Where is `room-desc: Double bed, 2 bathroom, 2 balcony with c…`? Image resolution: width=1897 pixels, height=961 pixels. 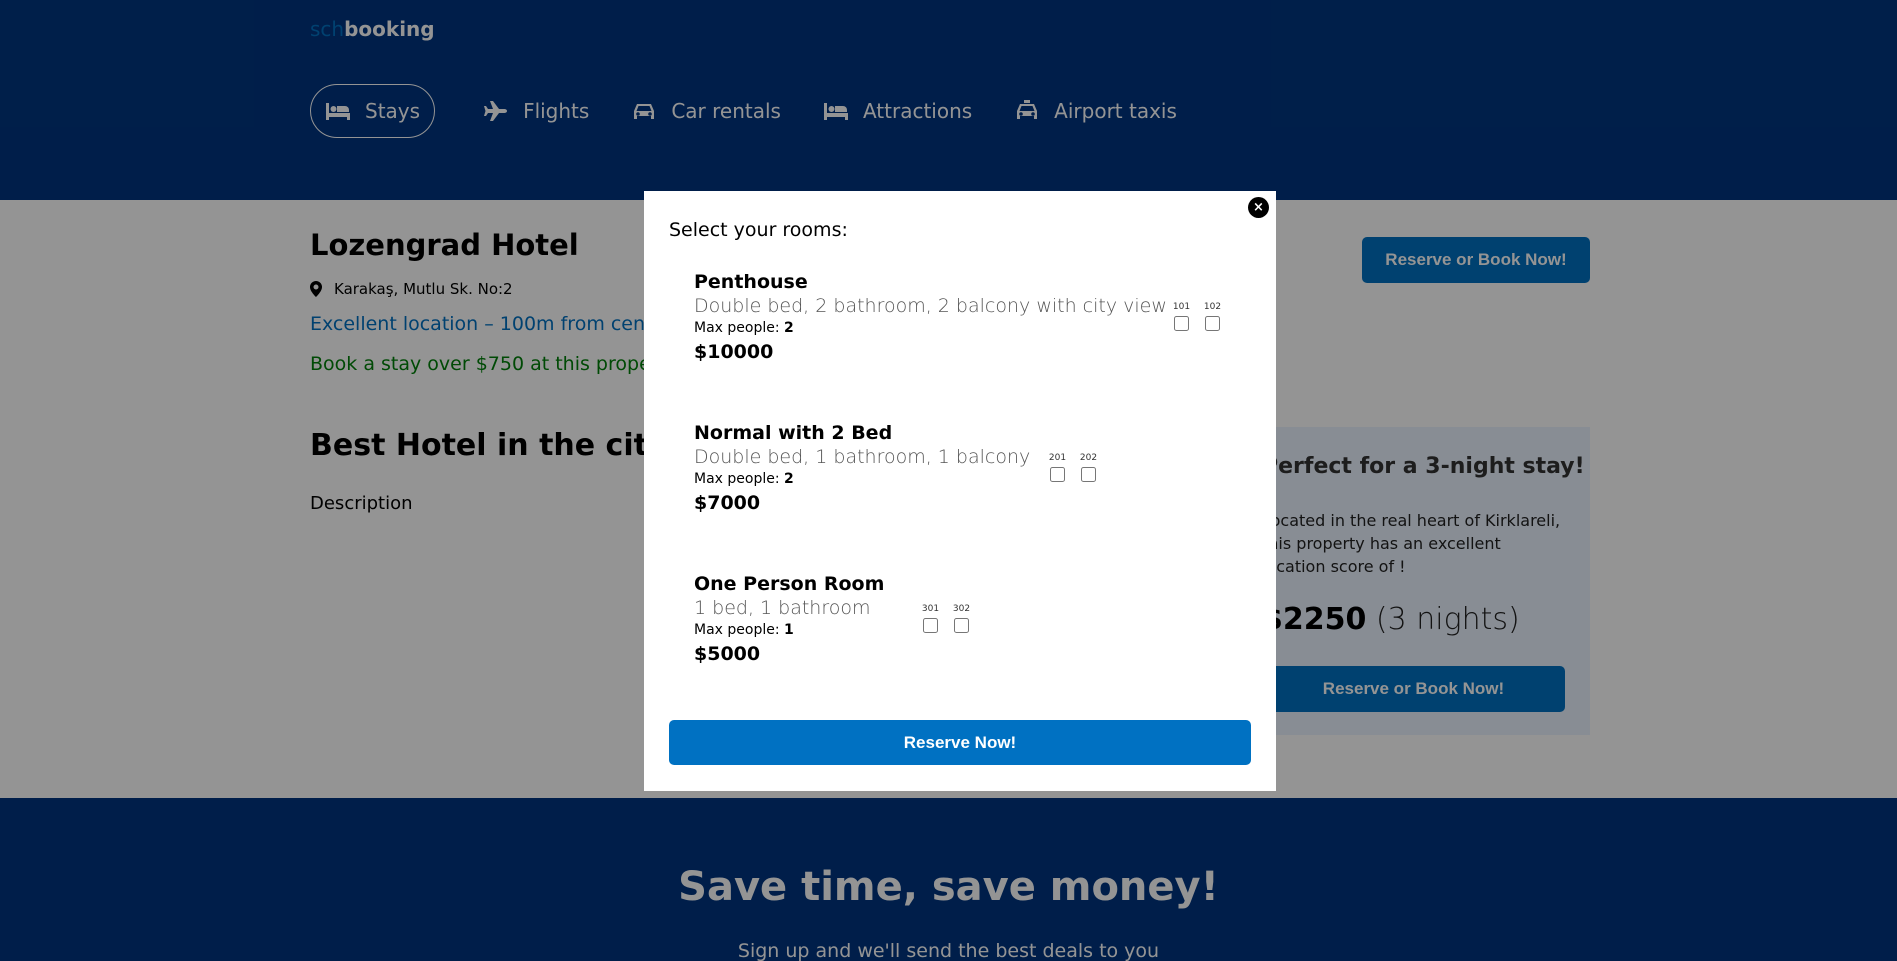 room-desc: Double bed, 2 bathroom, 2 balcony with c… is located at coordinates (930, 306).